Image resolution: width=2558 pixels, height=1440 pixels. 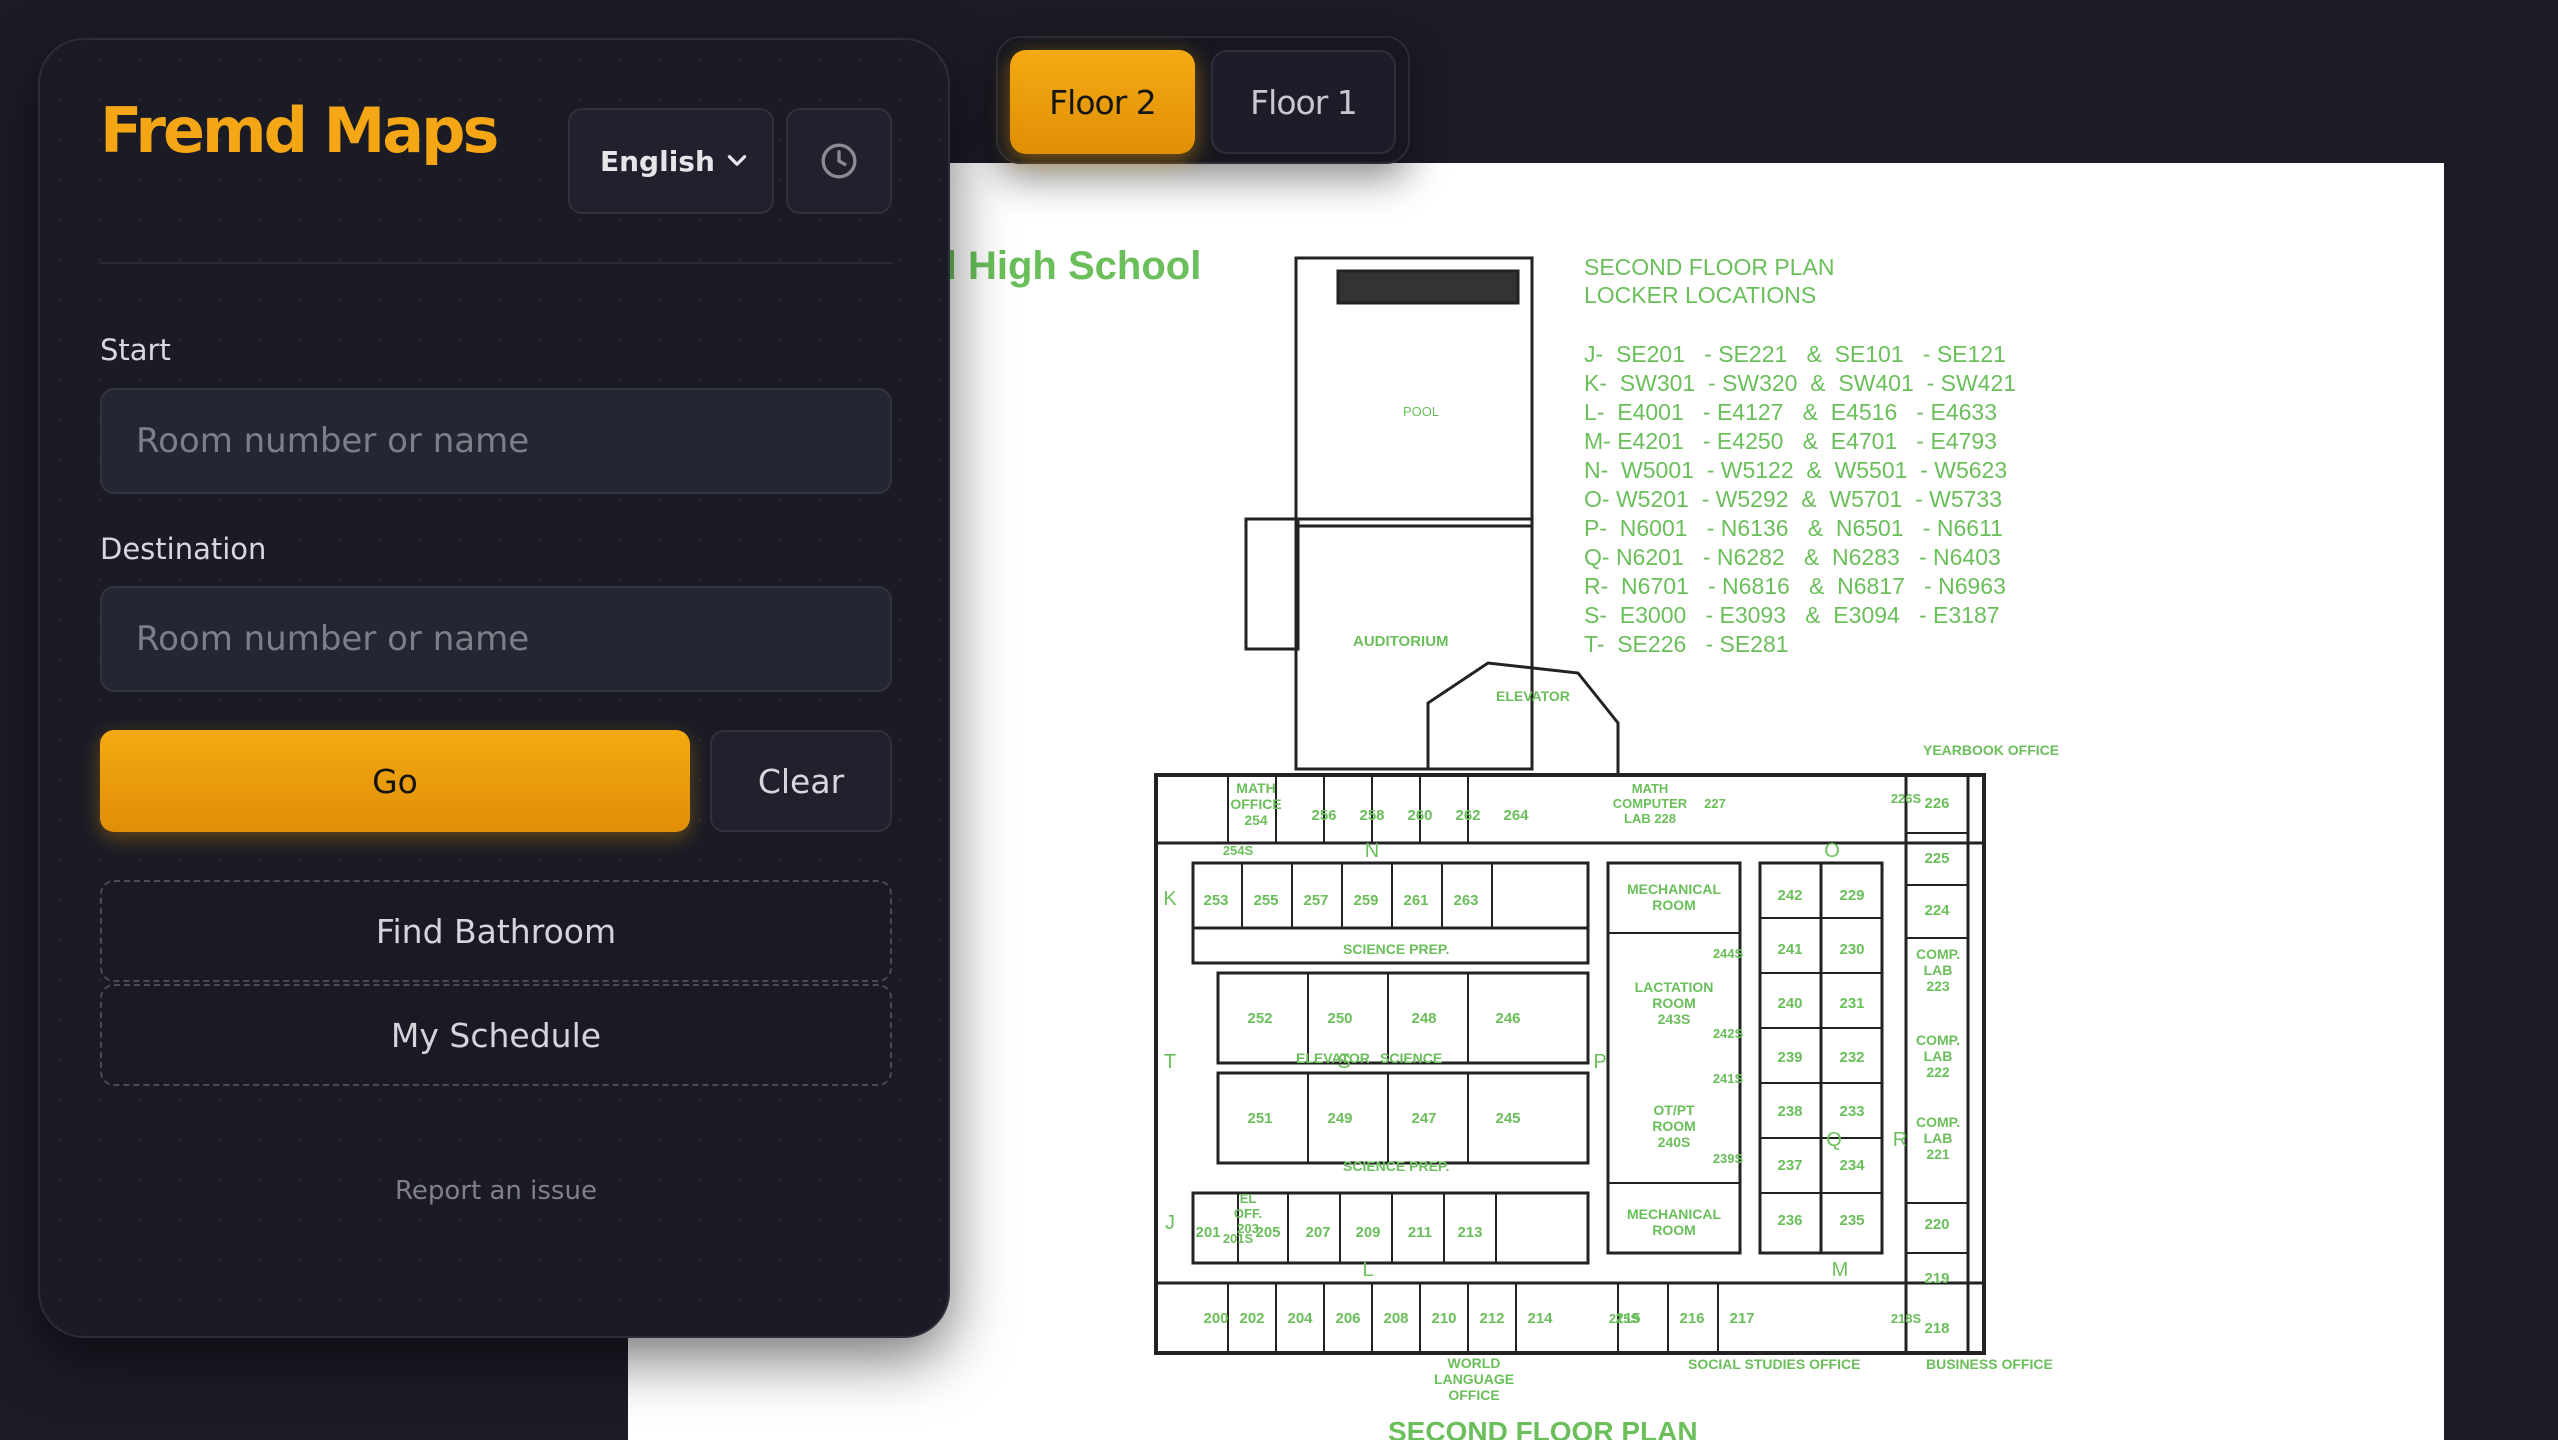 I want to click on room-number: 253, so click(x=1215, y=900).